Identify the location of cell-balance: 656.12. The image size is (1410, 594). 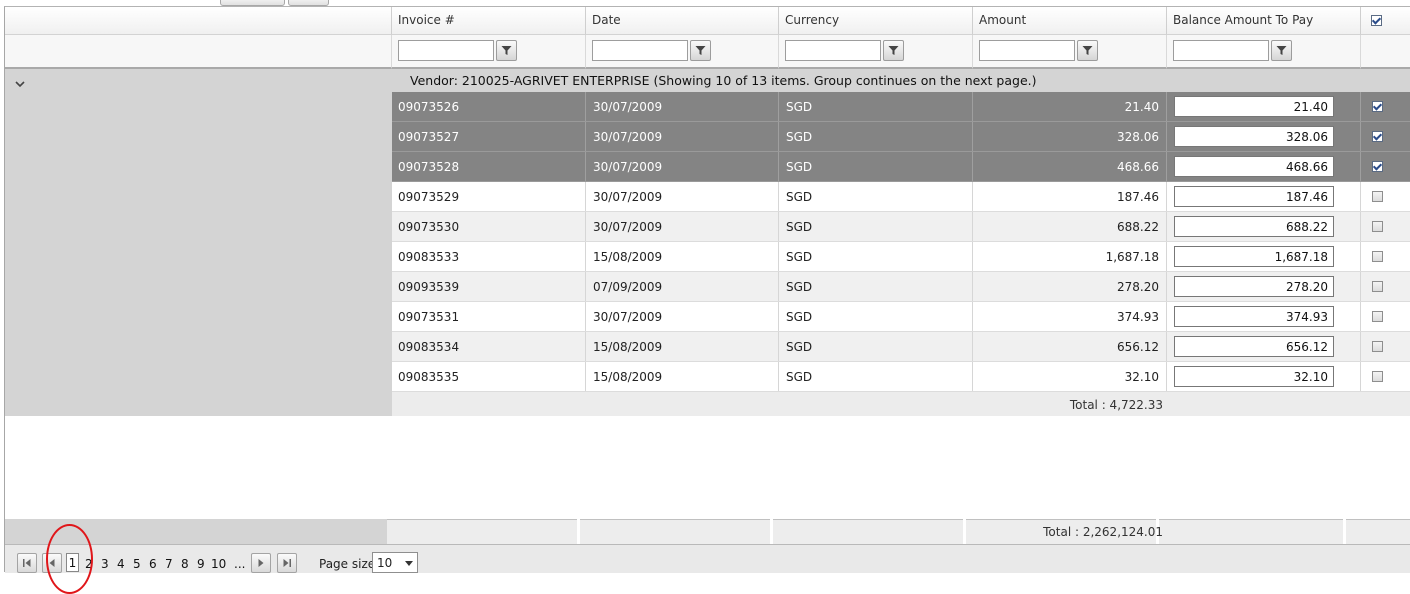
(1264, 346).